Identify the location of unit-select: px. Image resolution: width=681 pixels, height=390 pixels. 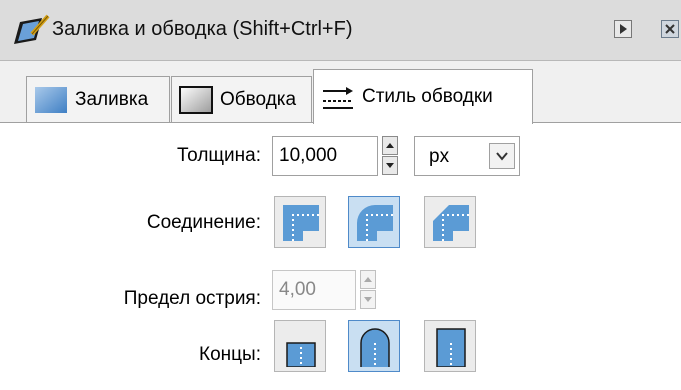
(467, 156).